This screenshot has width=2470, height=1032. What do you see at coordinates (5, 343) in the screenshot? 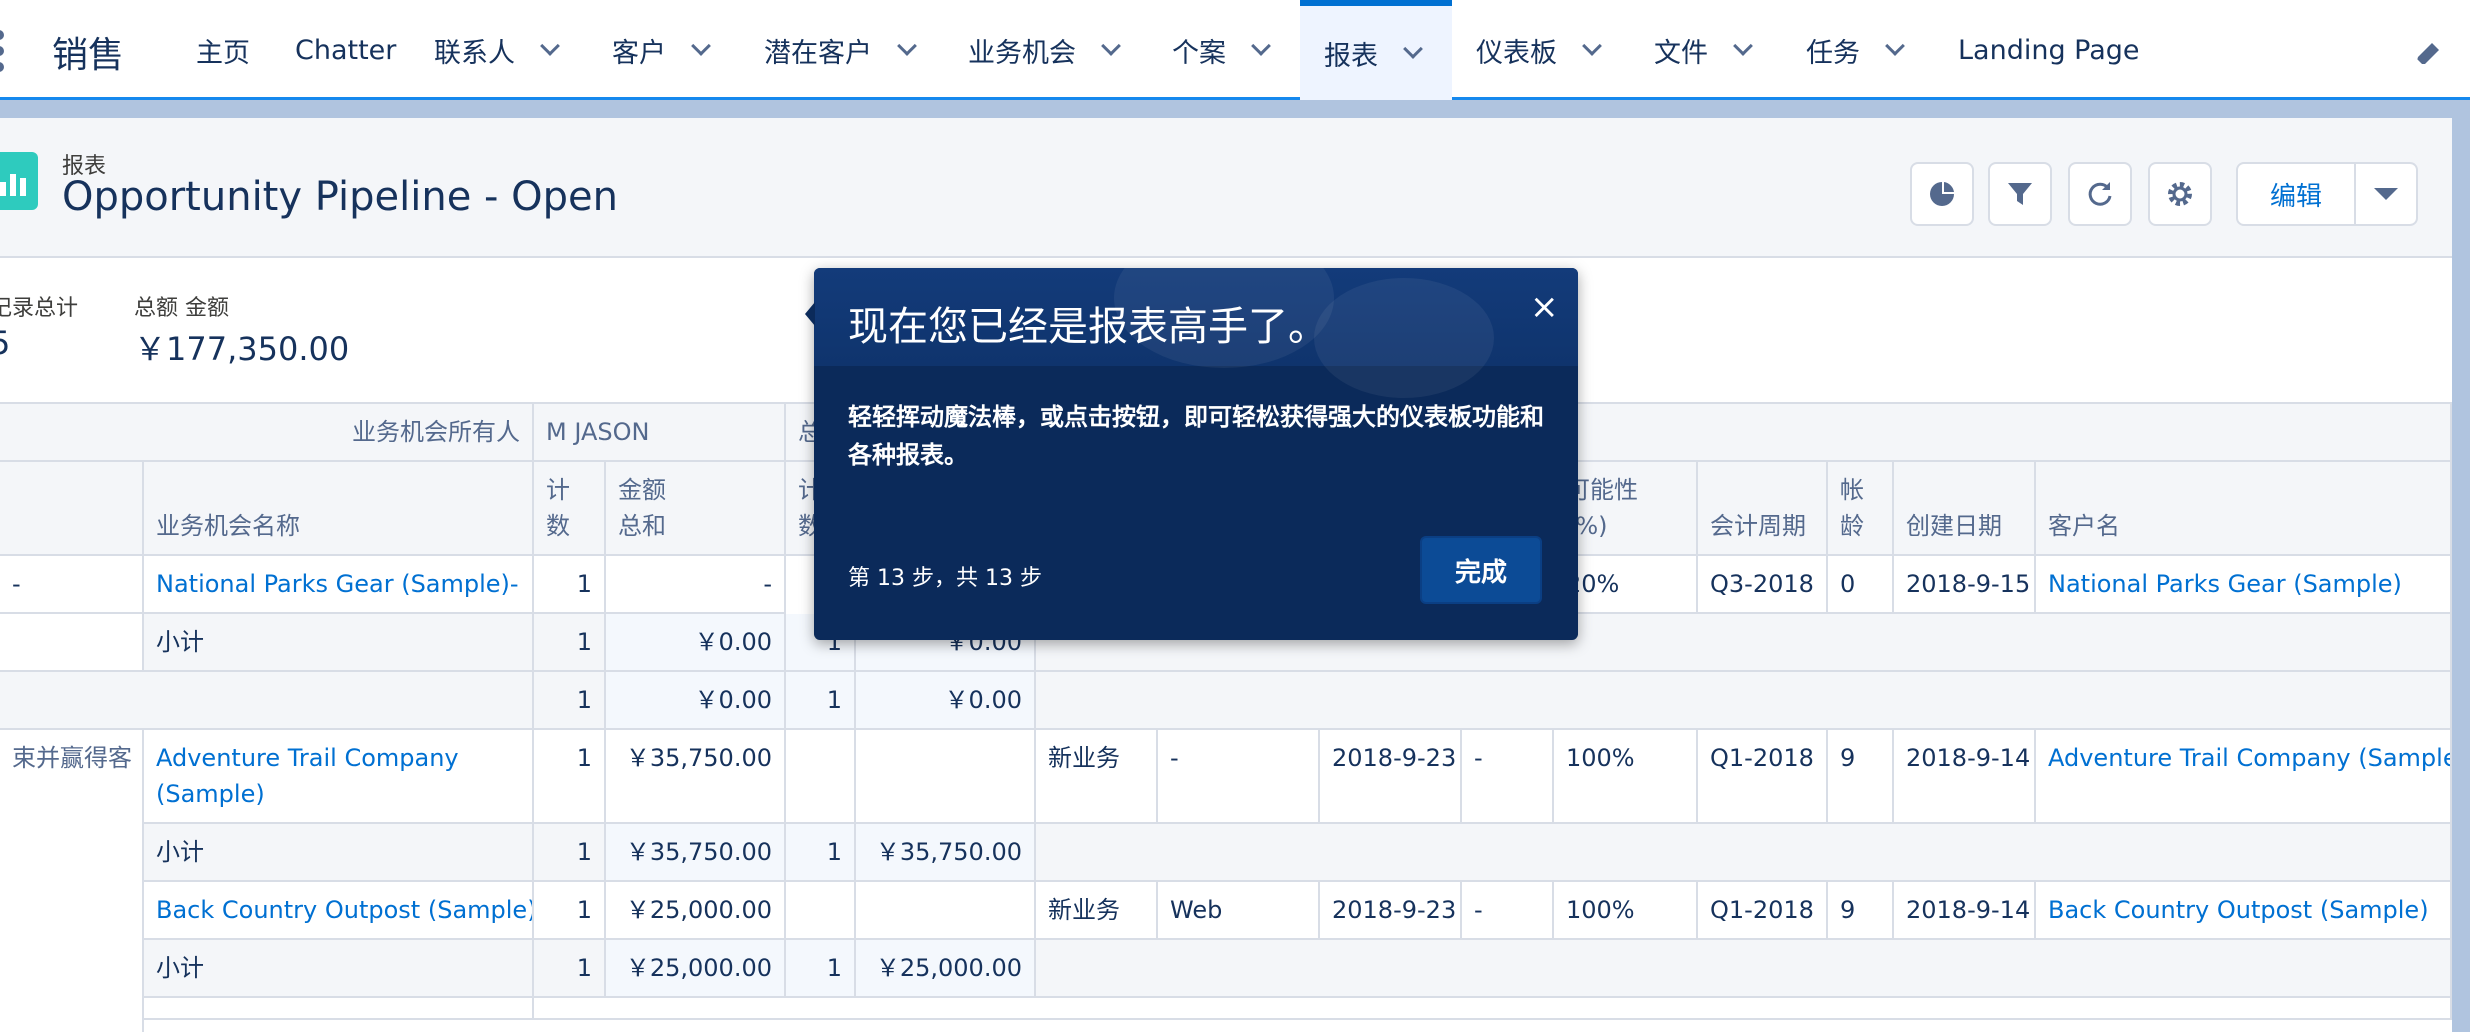
I see `record-count-value: 5` at bounding box center [5, 343].